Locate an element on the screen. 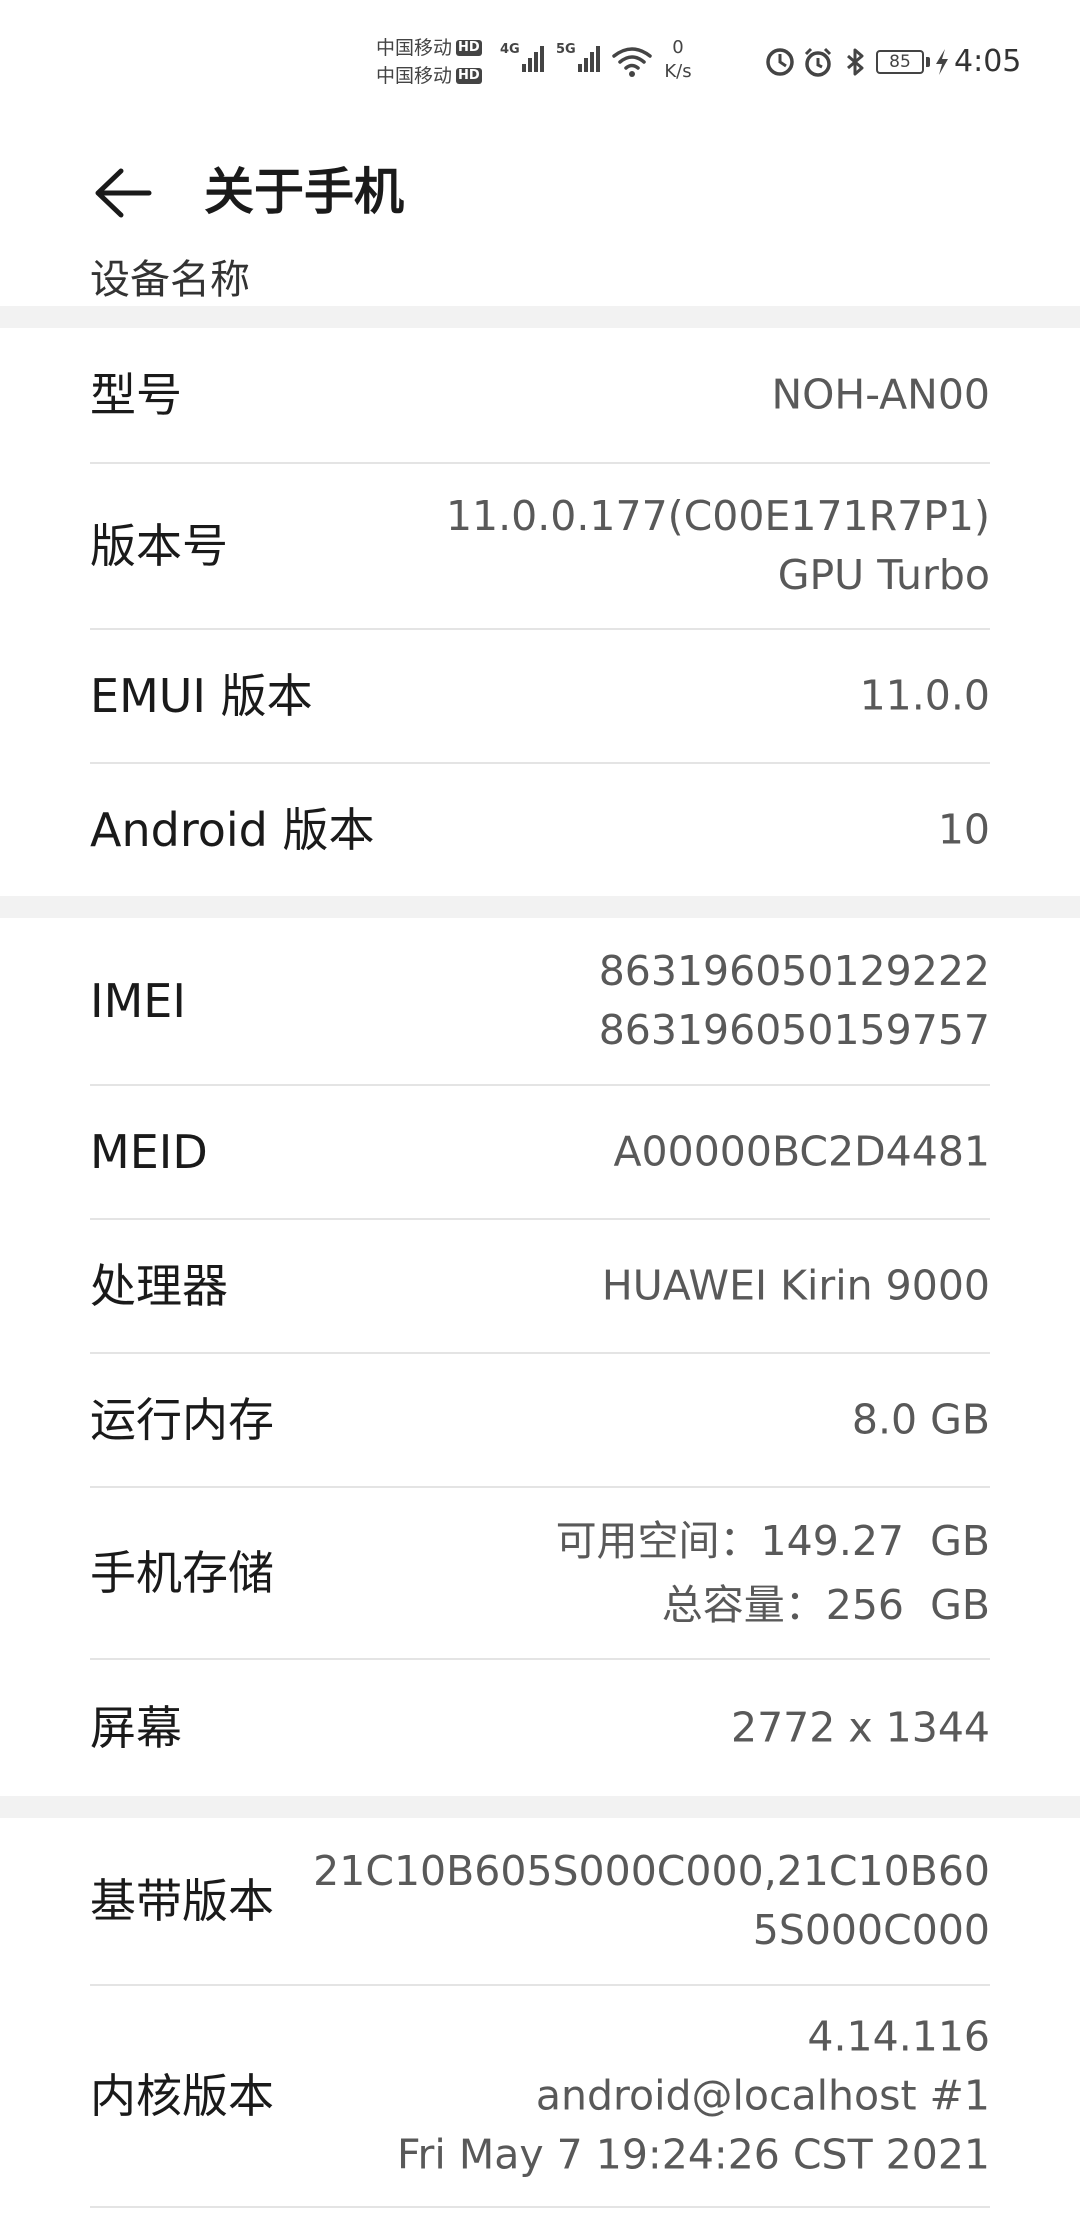 This screenshot has height=2228, width=1080. signal-icon: 4G is located at coordinates (523, 57).